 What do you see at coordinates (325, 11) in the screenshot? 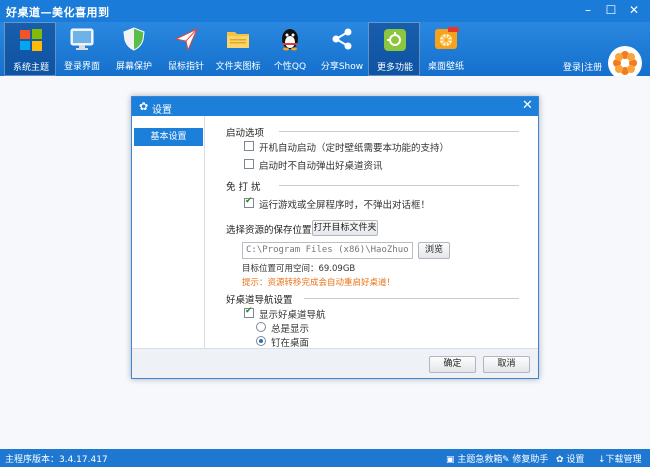
I see `title-bar: 好桌道—美化喜用到 – ☐ ✕` at bounding box center [325, 11].